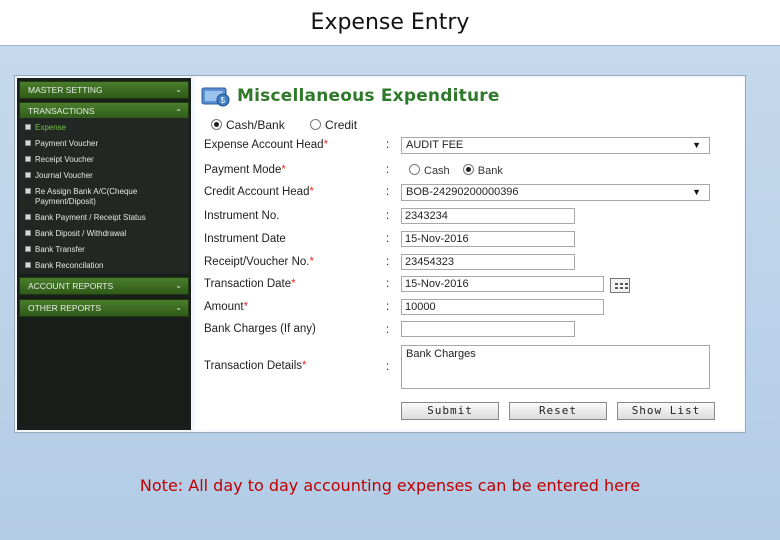 The width and height of the screenshot is (780, 540). Describe the element at coordinates (558, 411) in the screenshot. I see `reset-button: Reset` at that location.